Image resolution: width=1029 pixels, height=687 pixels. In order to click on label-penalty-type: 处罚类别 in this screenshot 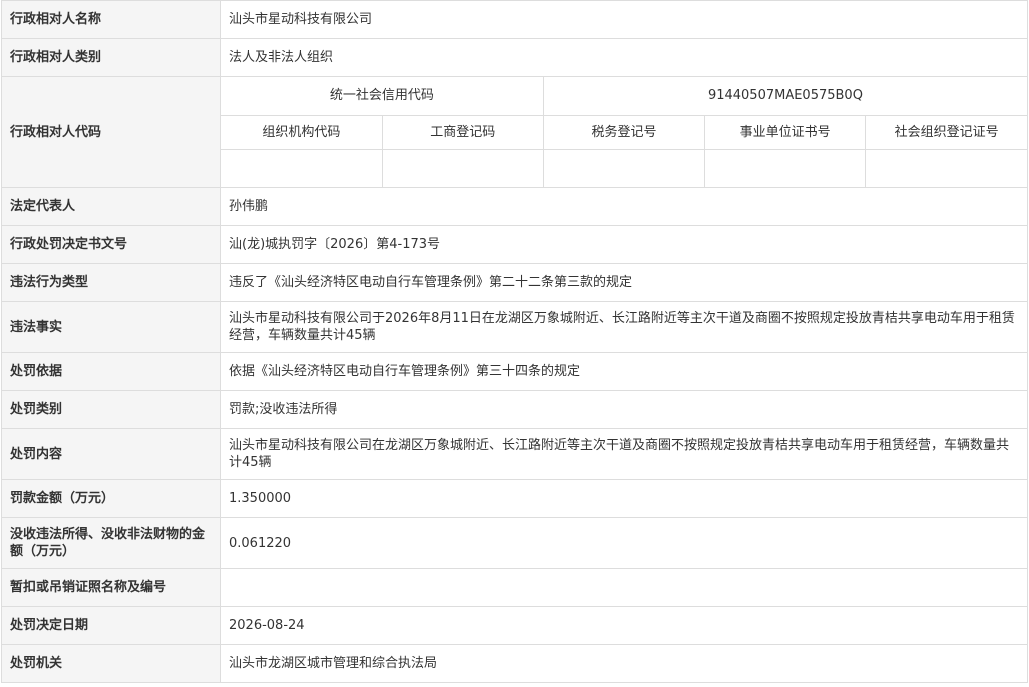, I will do `click(111, 409)`.